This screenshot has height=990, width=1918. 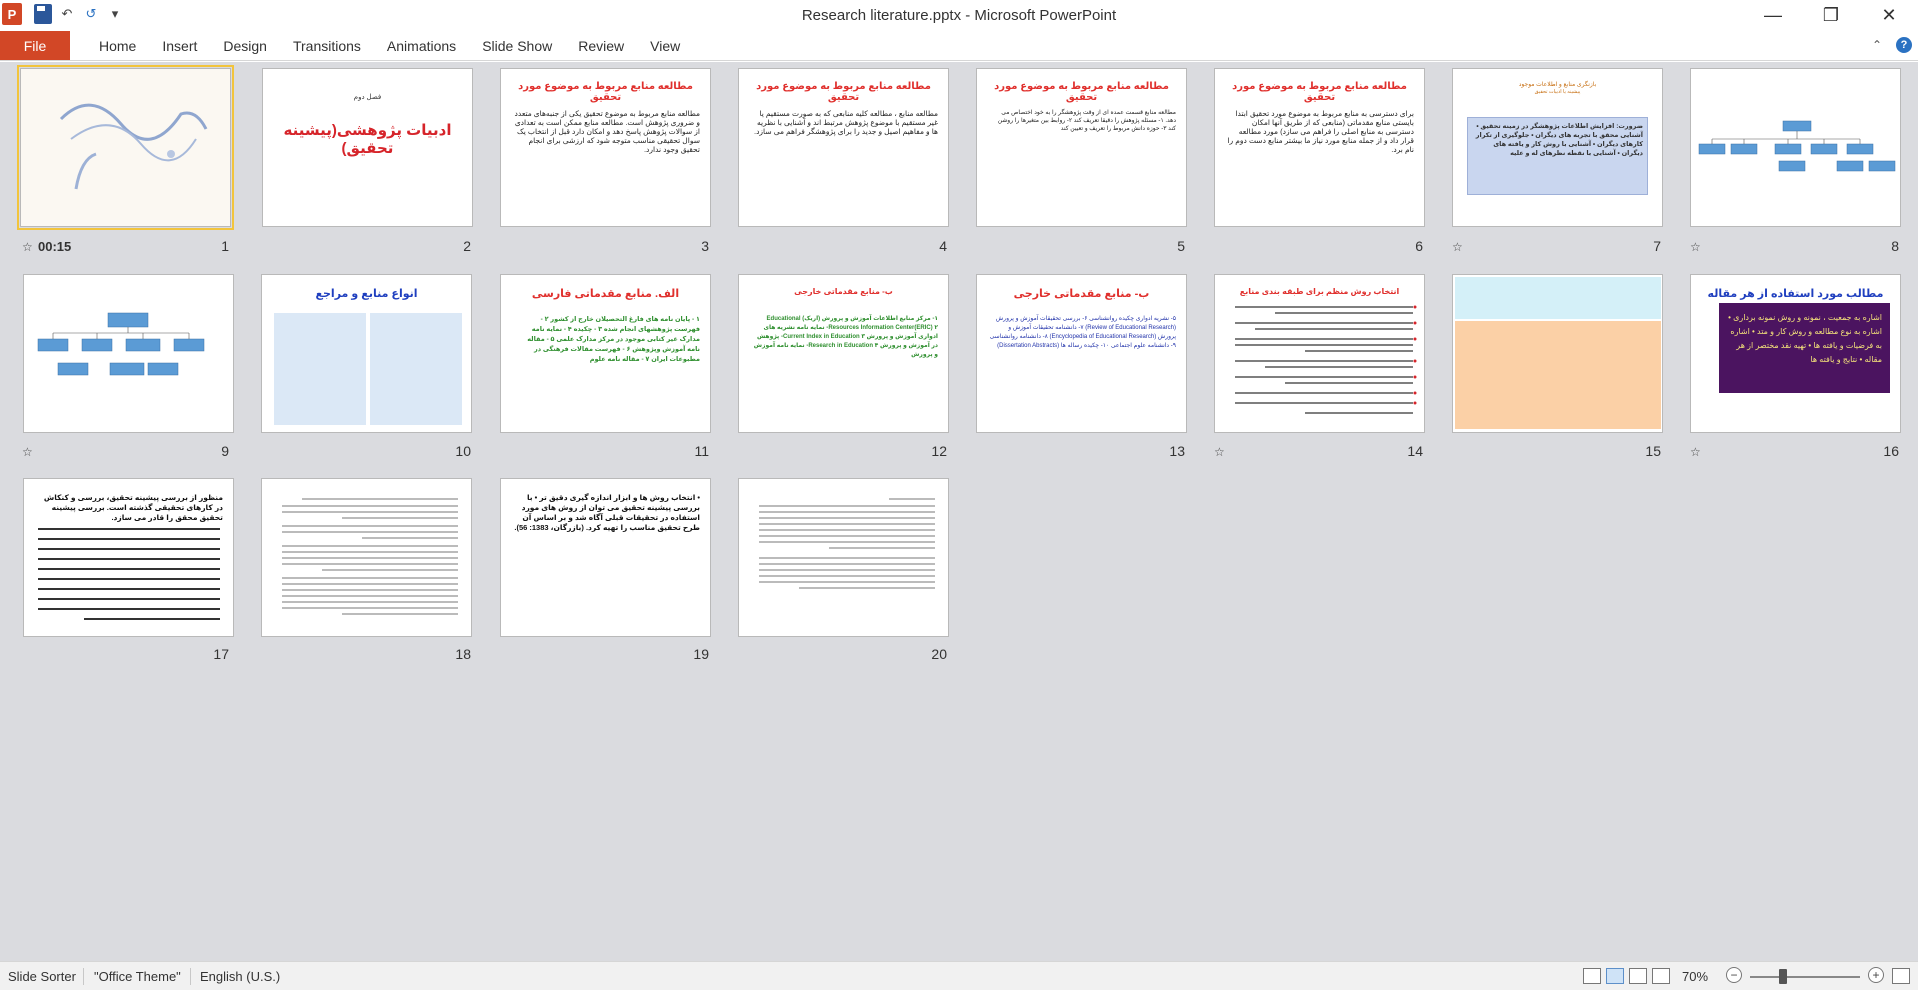 I want to click on slide-number-7: 7, so click(x=1657, y=246).